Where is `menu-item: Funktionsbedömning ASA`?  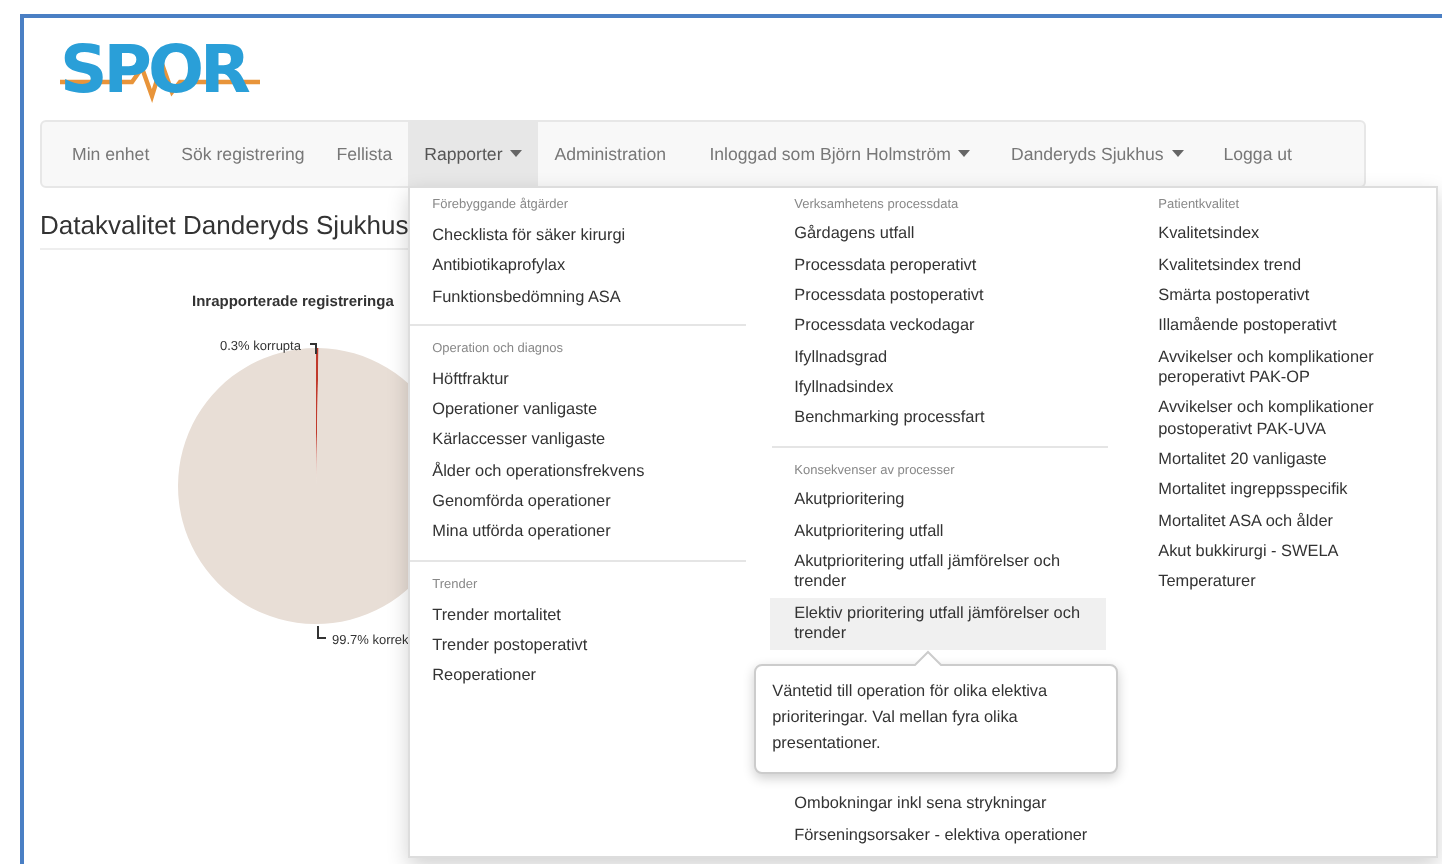 menu-item: Funktionsbedömning ASA is located at coordinates (602, 296).